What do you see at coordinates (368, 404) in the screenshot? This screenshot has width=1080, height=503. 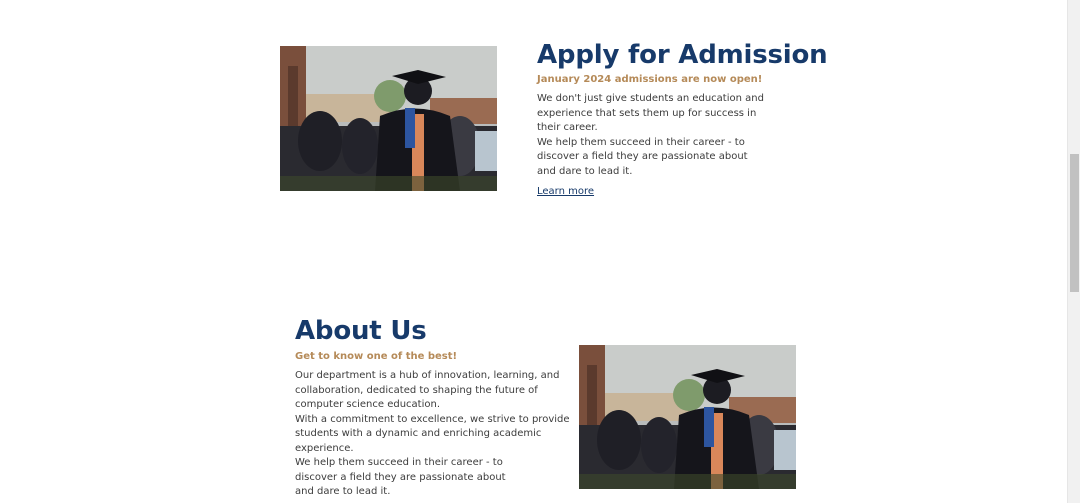 I see `about-line: computer science education.` at bounding box center [368, 404].